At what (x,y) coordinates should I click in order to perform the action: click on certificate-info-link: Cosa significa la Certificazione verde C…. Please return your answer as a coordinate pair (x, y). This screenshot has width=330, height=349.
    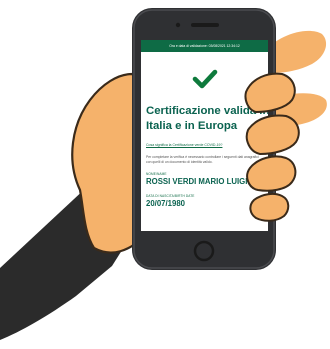
    Looking at the image, I should click on (204, 145).